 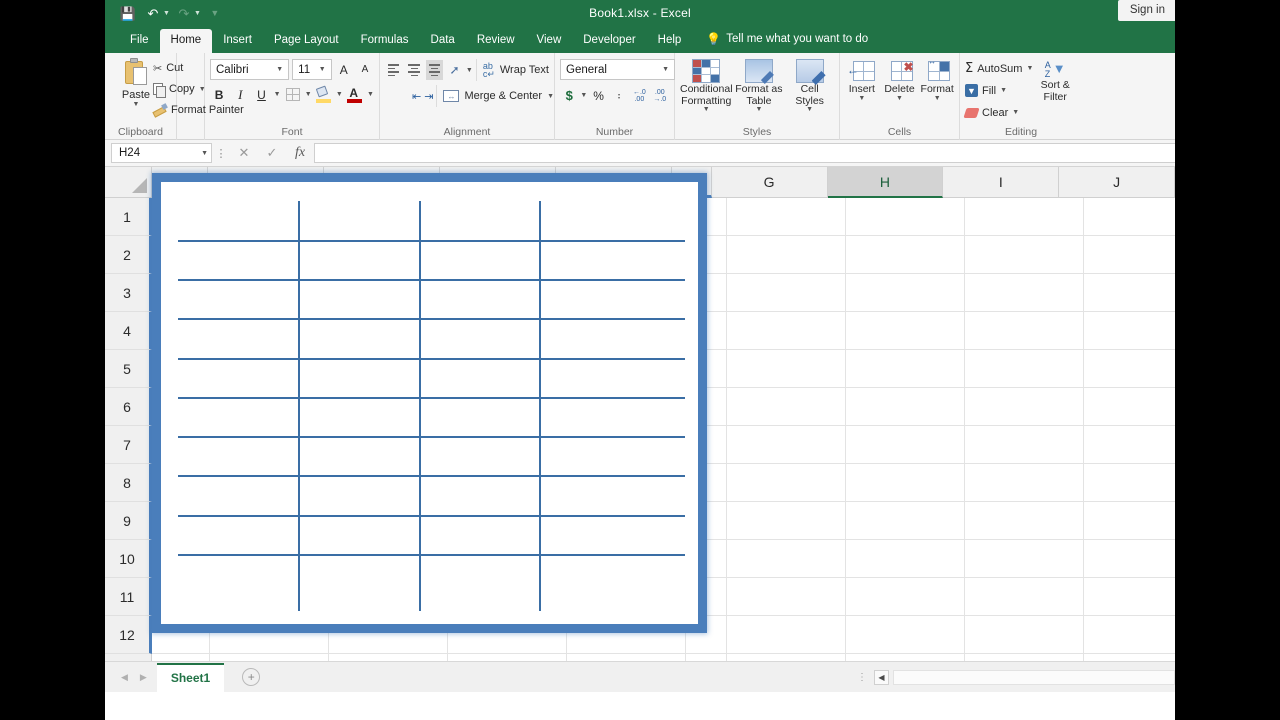 What do you see at coordinates (706, 84) in the screenshot?
I see `conditional-formatting-button: Conditional Formatting ▼` at bounding box center [706, 84].